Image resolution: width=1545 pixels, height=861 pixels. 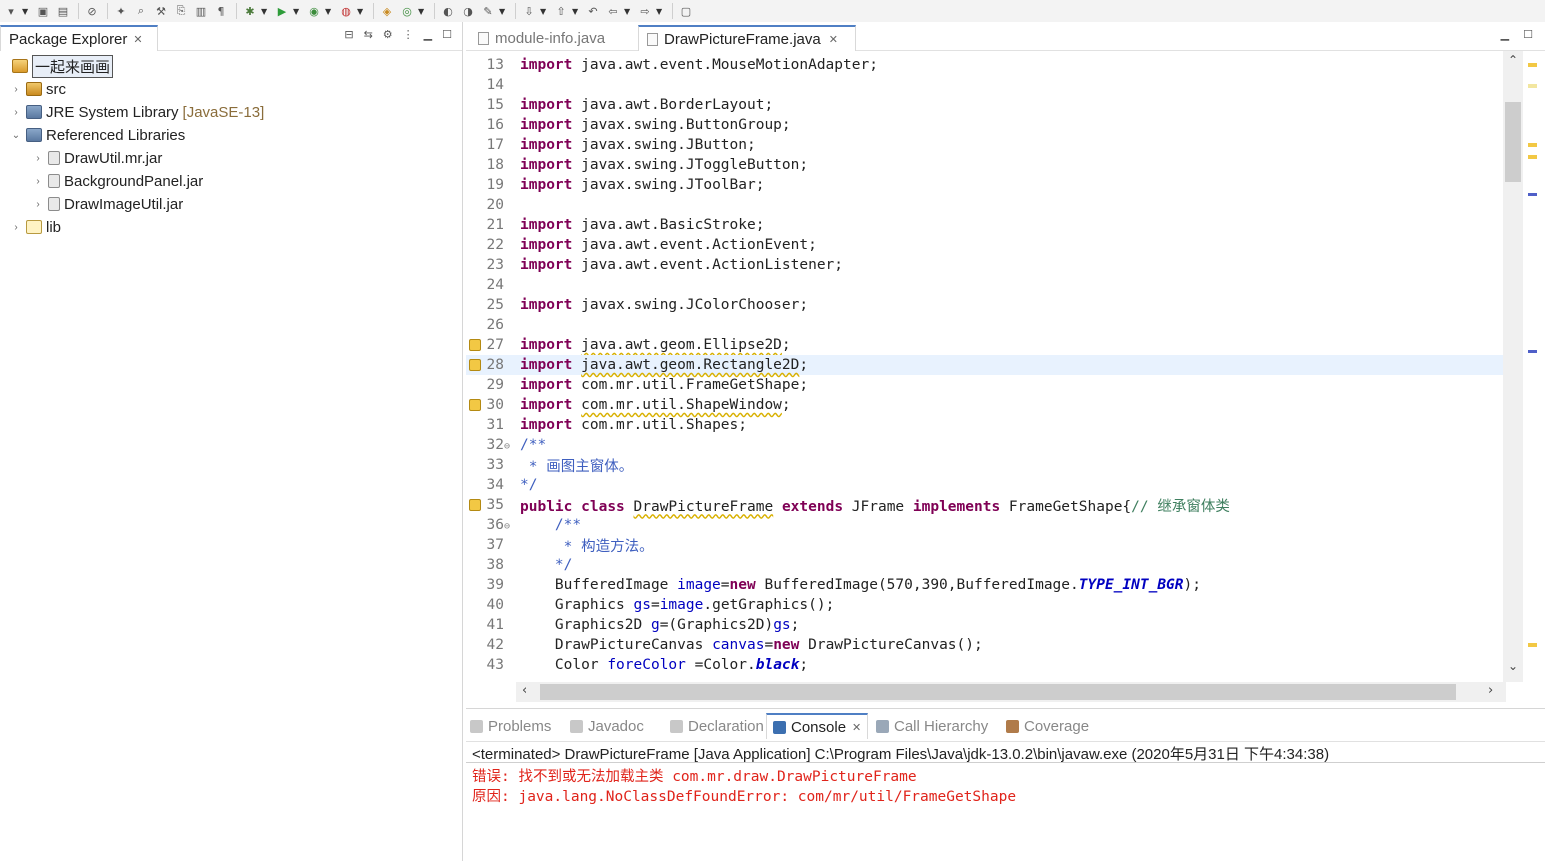 What do you see at coordinates (221, 11) in the screenshot?
I see `toggle-mark-icon: ¶` at bounding box center [221, 11].